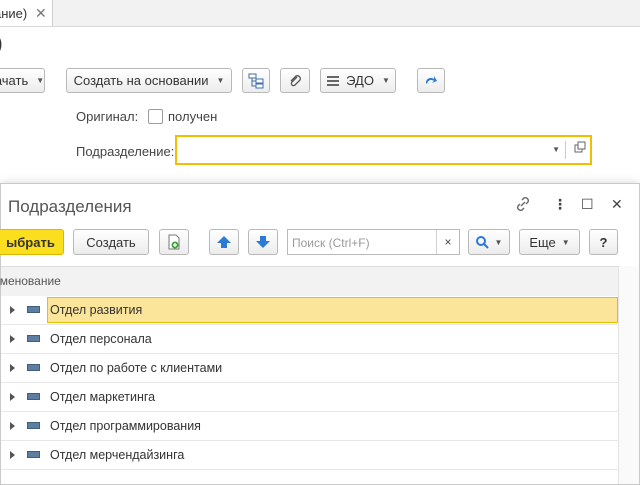 The width and height of the screenshot is (640, 485). I want to click on original-label: Оригинал:, so click(107, 116).